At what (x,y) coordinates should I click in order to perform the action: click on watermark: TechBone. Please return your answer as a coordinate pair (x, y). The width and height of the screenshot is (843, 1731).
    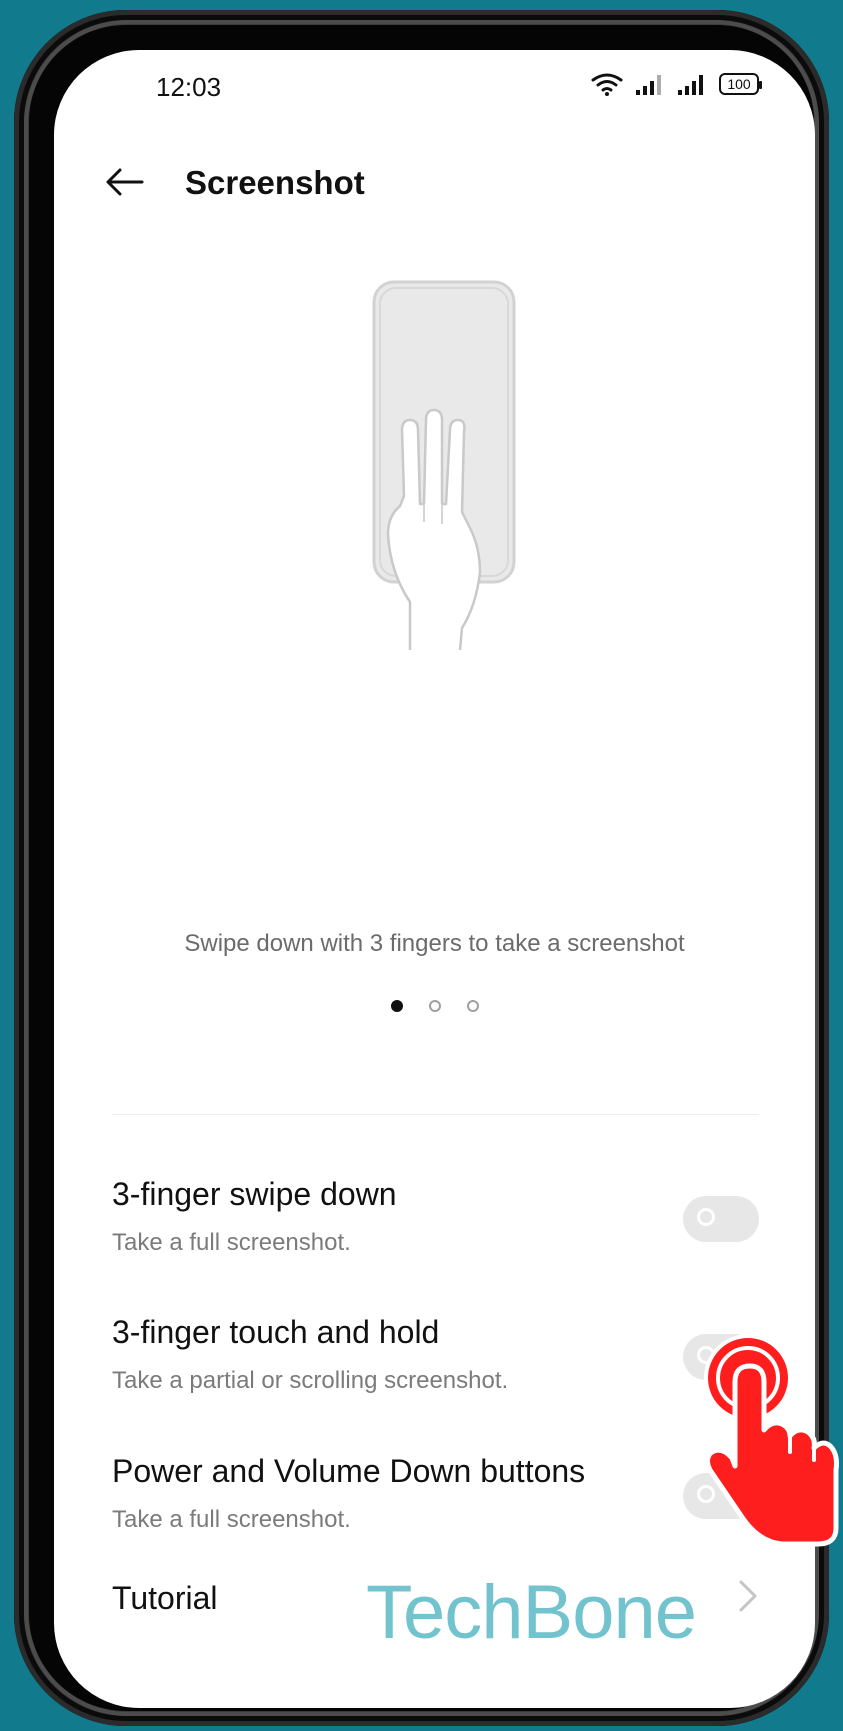
    Looking at the image, I should click on (531, 1612).